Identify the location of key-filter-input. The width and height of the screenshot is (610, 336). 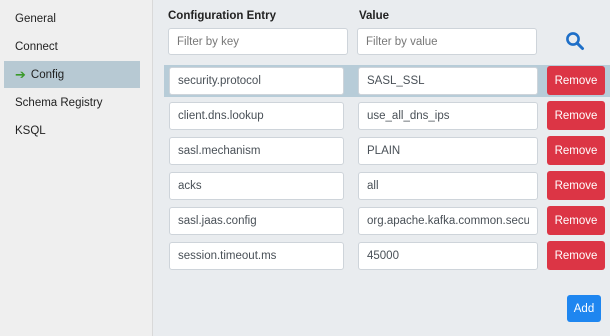
(258, 41).